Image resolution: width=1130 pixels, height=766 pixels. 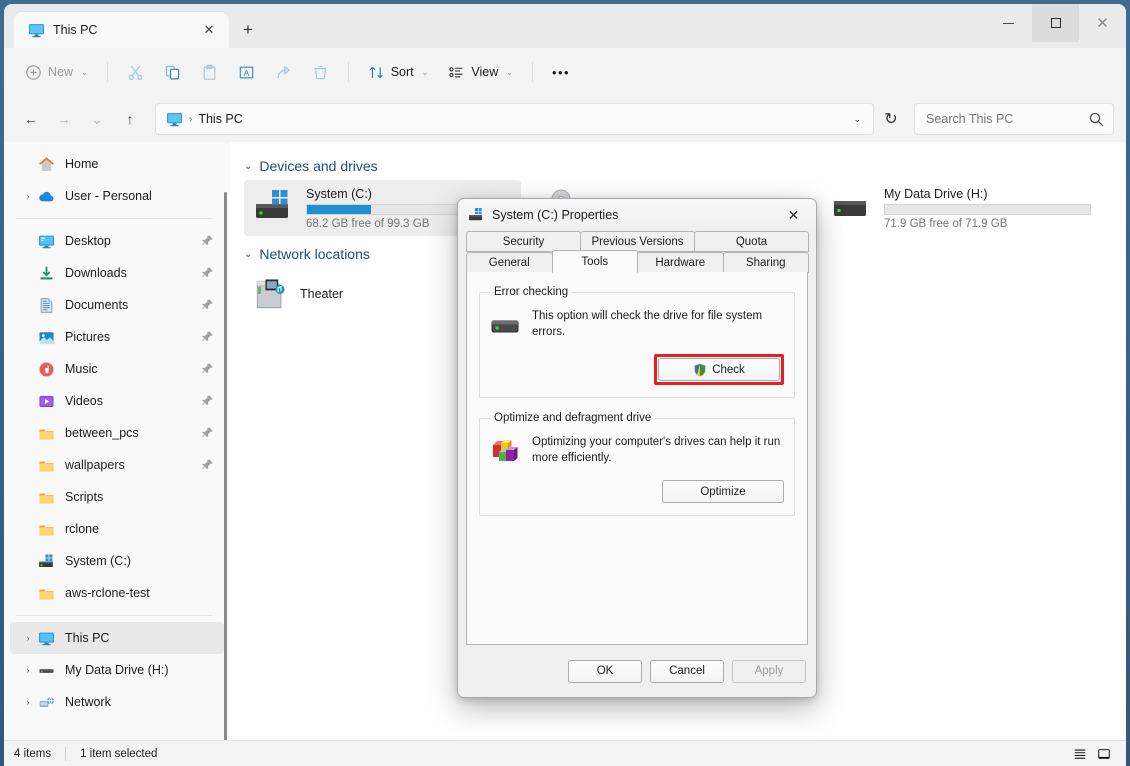 What do you see at coordinates (398, 72) in the screenshot?
I see `sort-button: Sort ⌄` at bounding box center [398, 72].